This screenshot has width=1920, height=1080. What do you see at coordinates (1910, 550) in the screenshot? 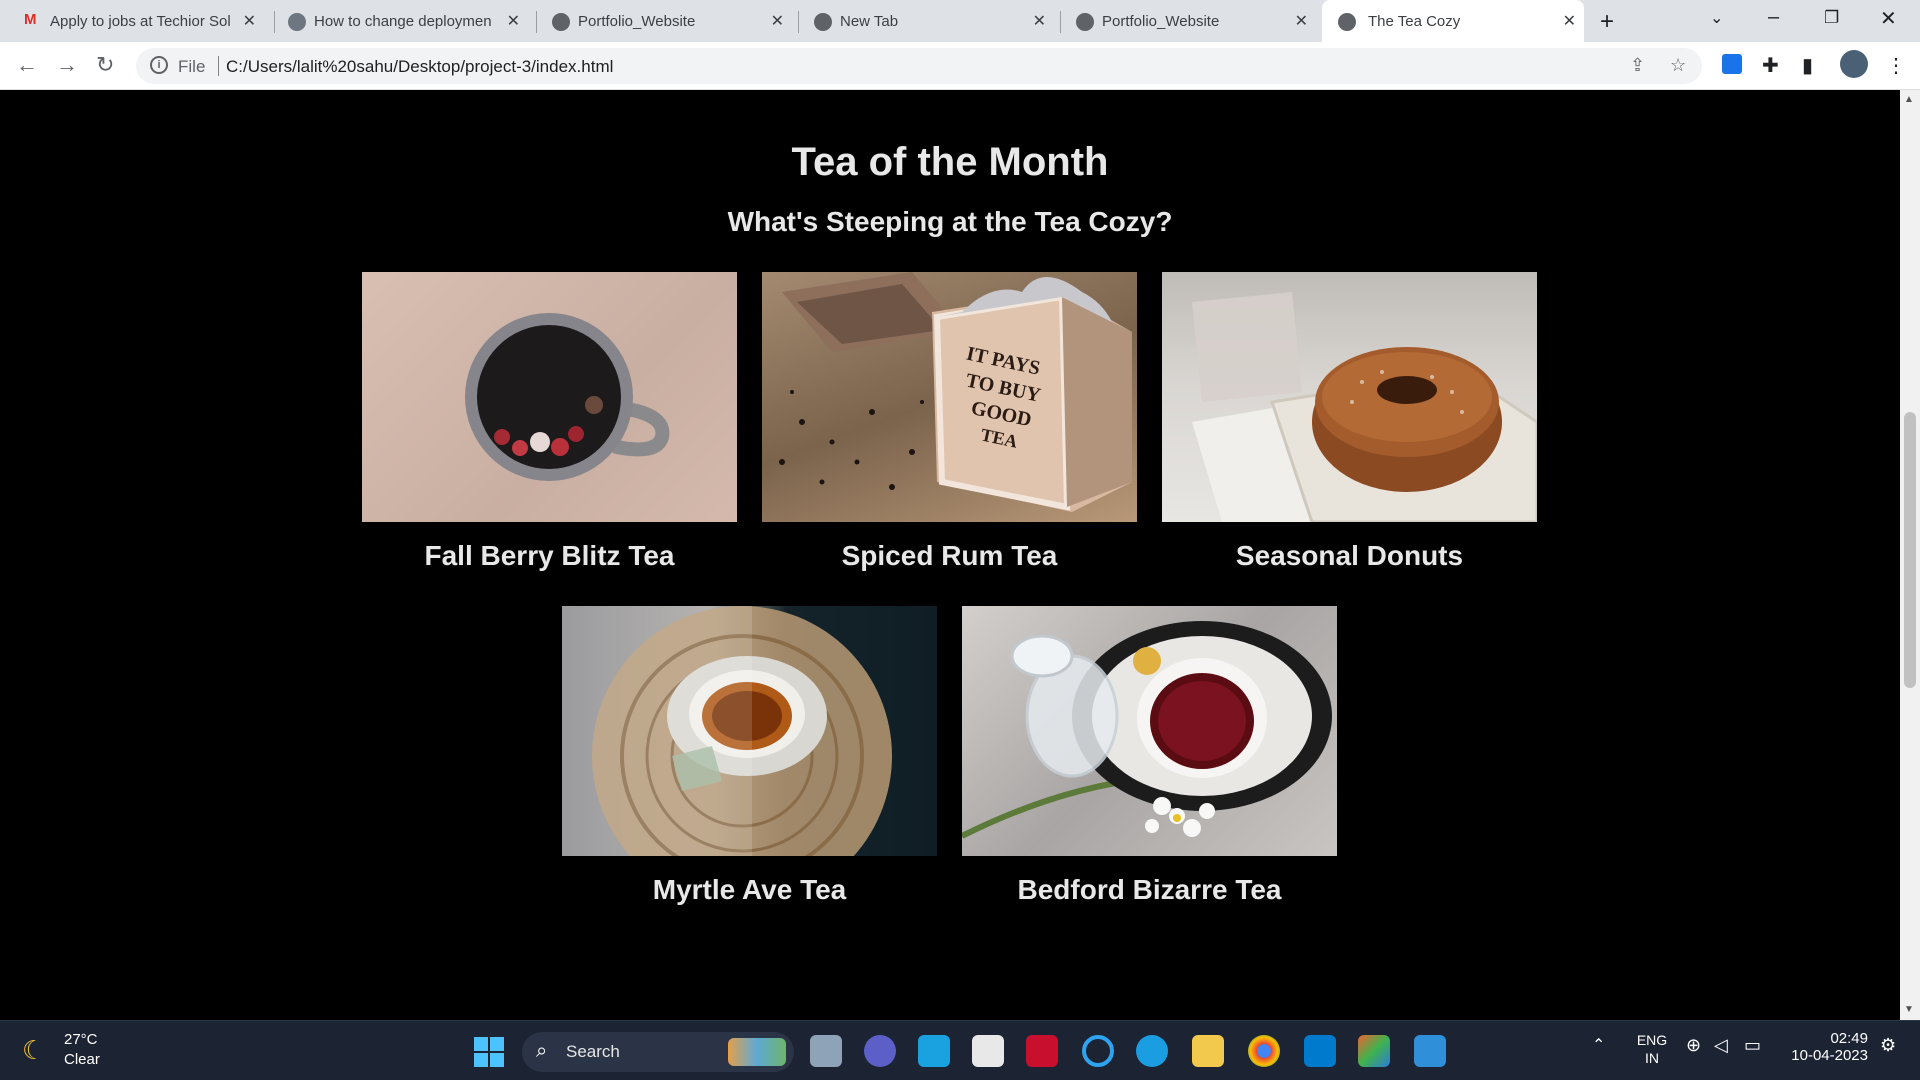
I see `scroll-thumb` at bounding box center [1910, 550].